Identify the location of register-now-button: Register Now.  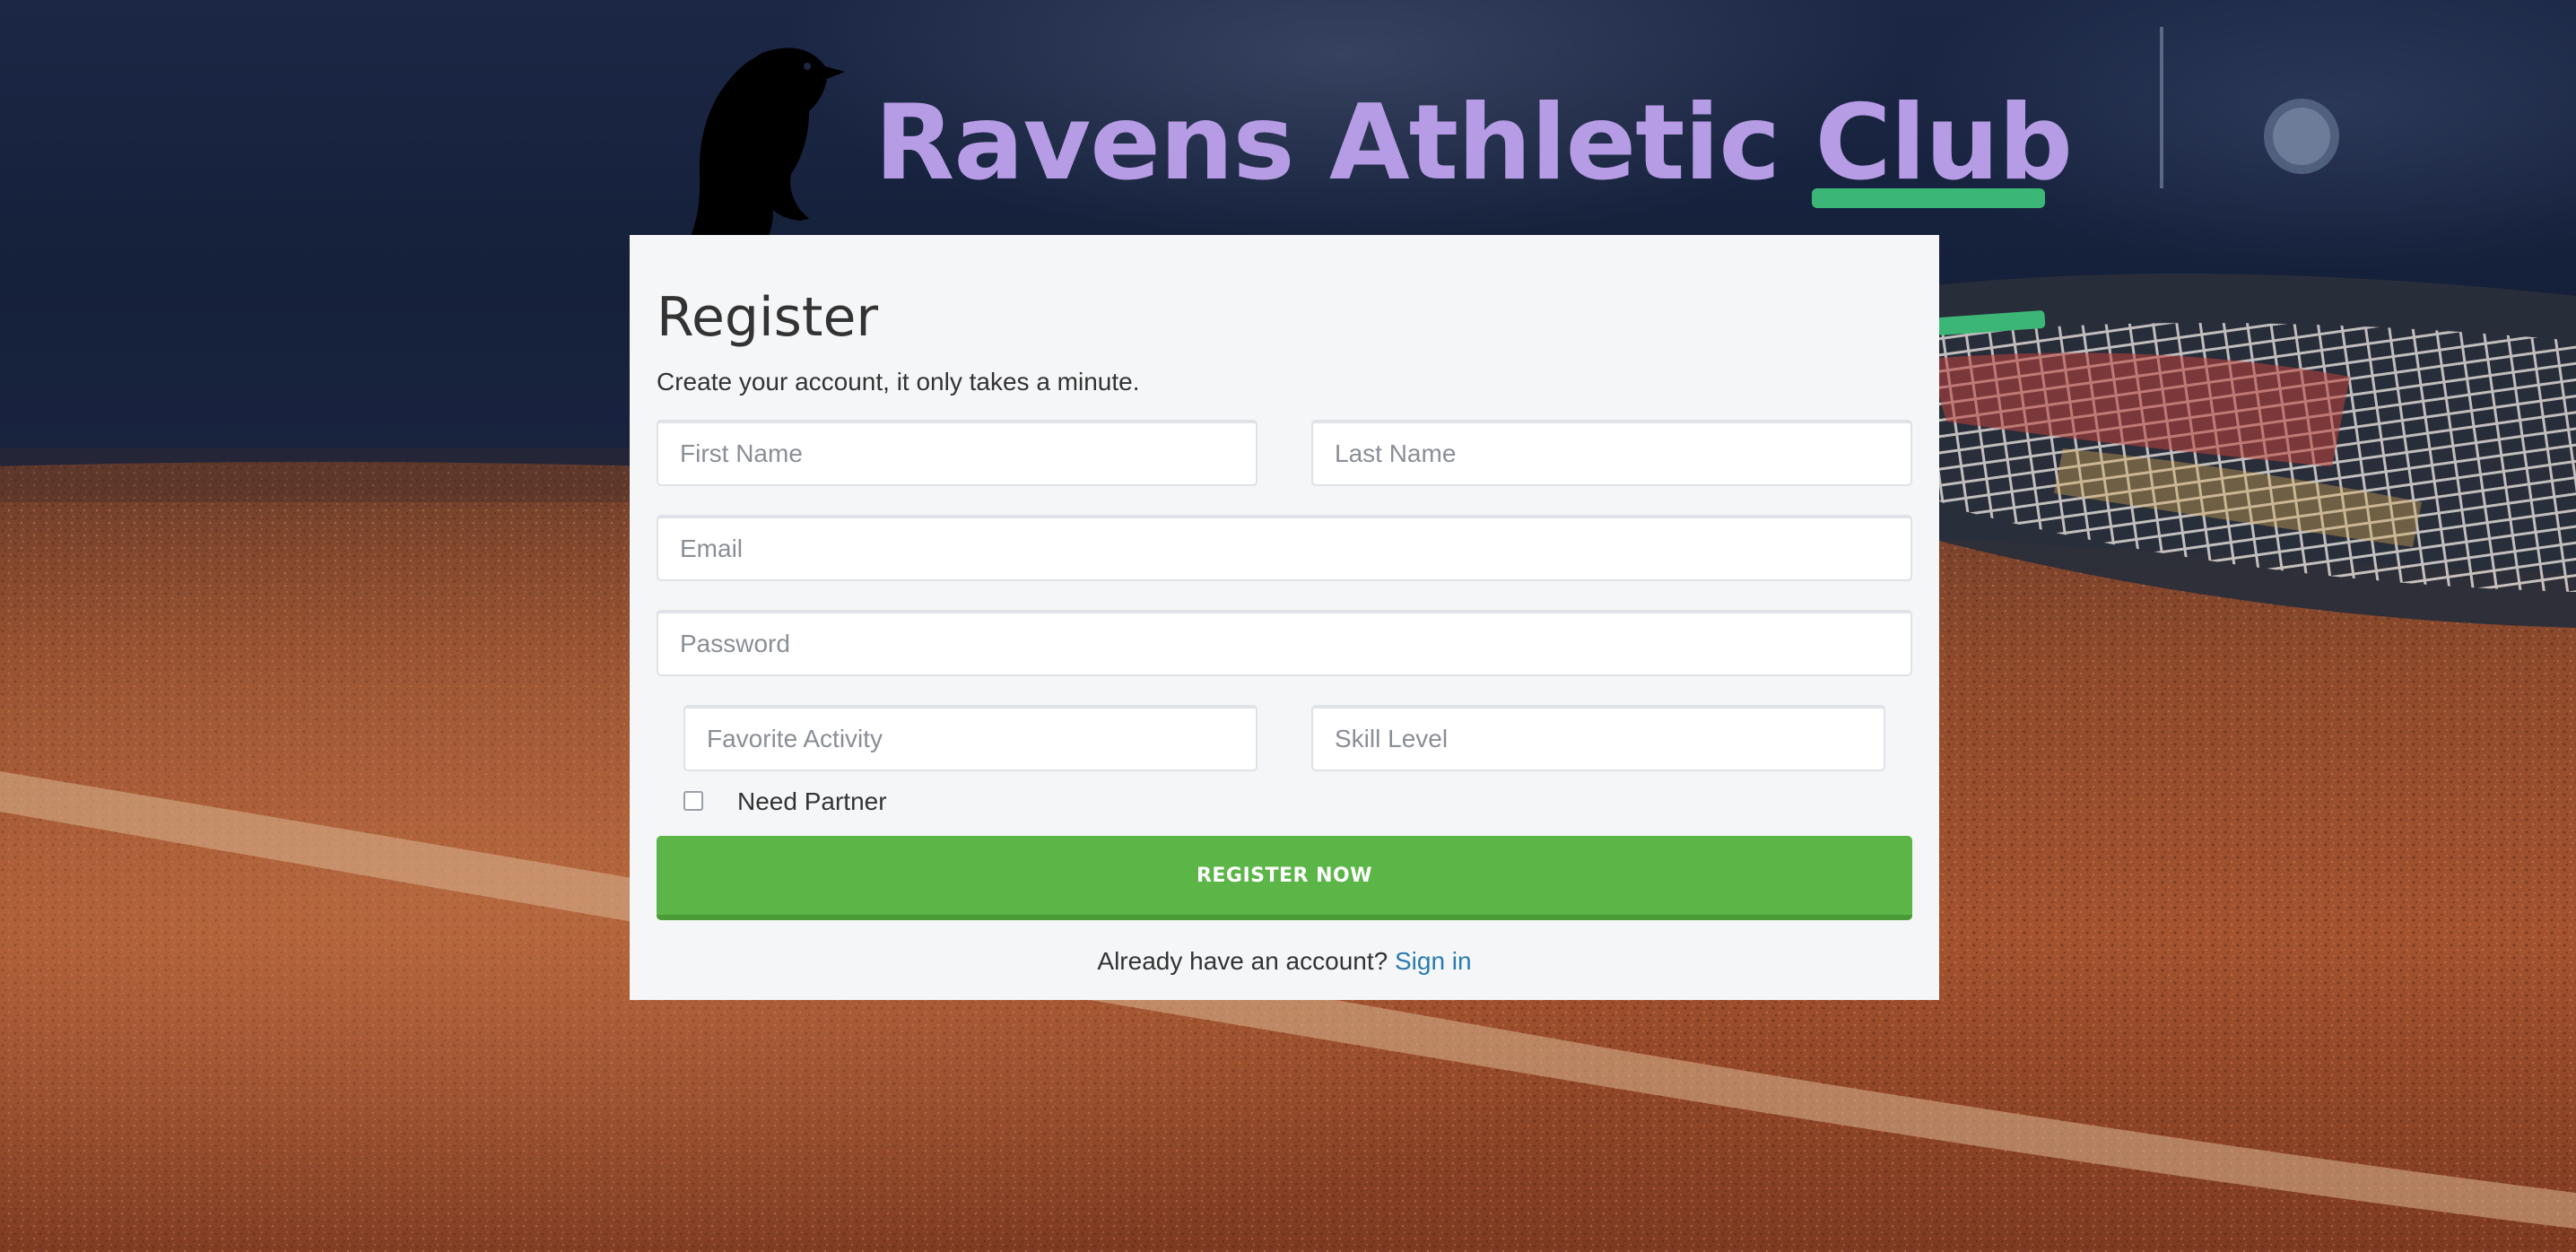
(1284, 878).